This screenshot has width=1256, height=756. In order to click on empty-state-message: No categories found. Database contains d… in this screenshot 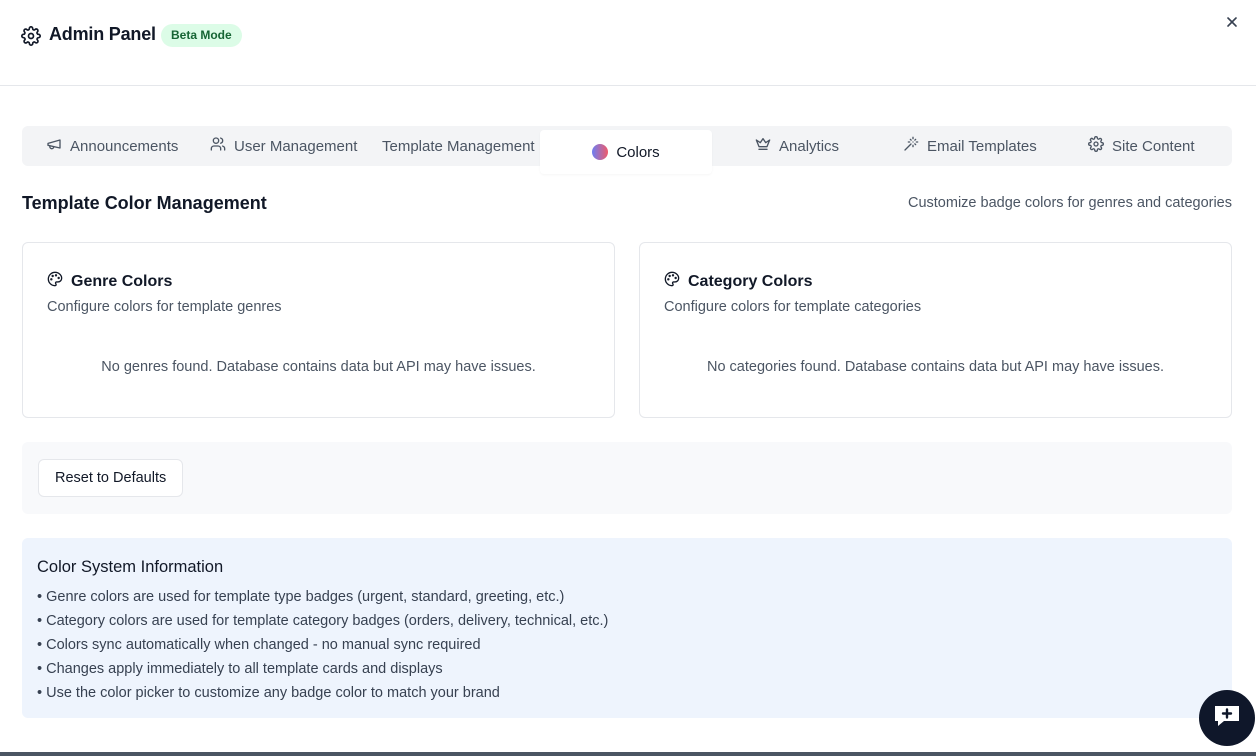, I will do `click(935, 367)`.